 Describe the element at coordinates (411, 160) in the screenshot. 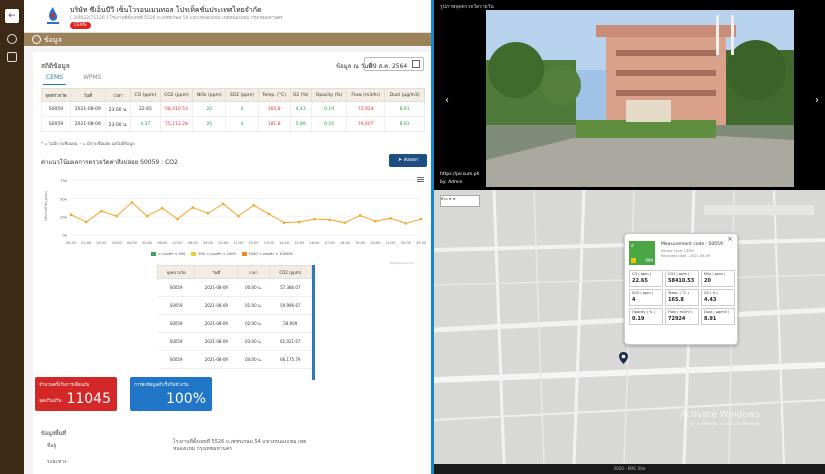

I see `export-label: ส่งออก` at that location.